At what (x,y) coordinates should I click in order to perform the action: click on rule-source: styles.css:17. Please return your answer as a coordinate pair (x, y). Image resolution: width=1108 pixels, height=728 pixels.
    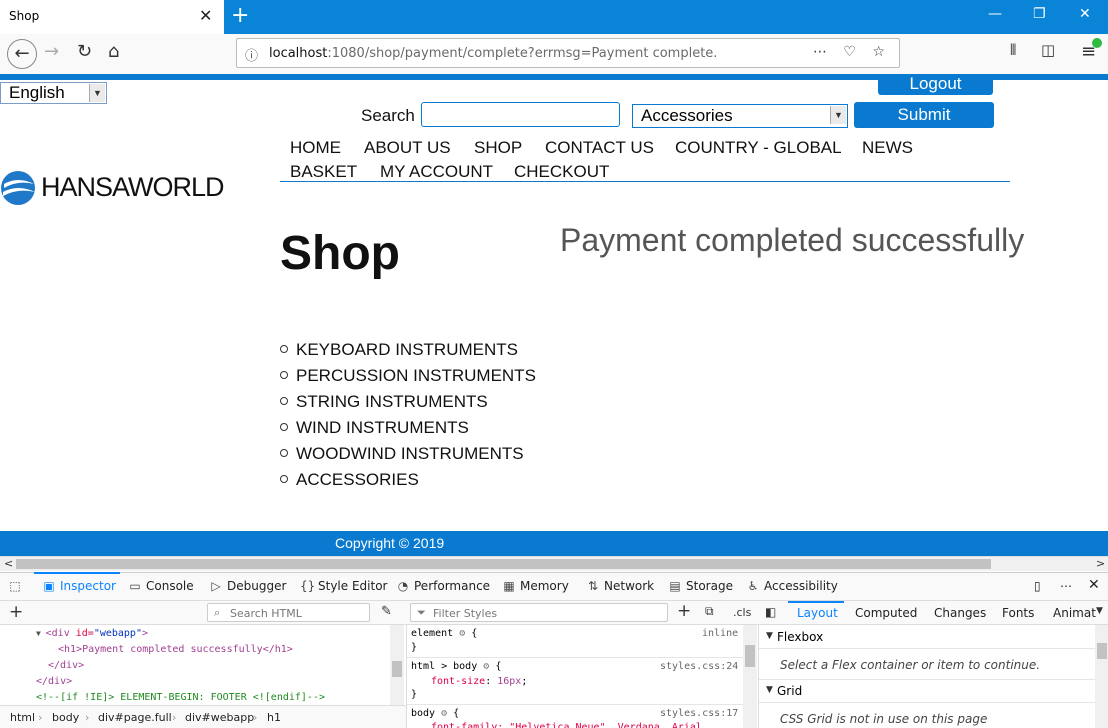
    Looking at the image, I should click on (699, 713).